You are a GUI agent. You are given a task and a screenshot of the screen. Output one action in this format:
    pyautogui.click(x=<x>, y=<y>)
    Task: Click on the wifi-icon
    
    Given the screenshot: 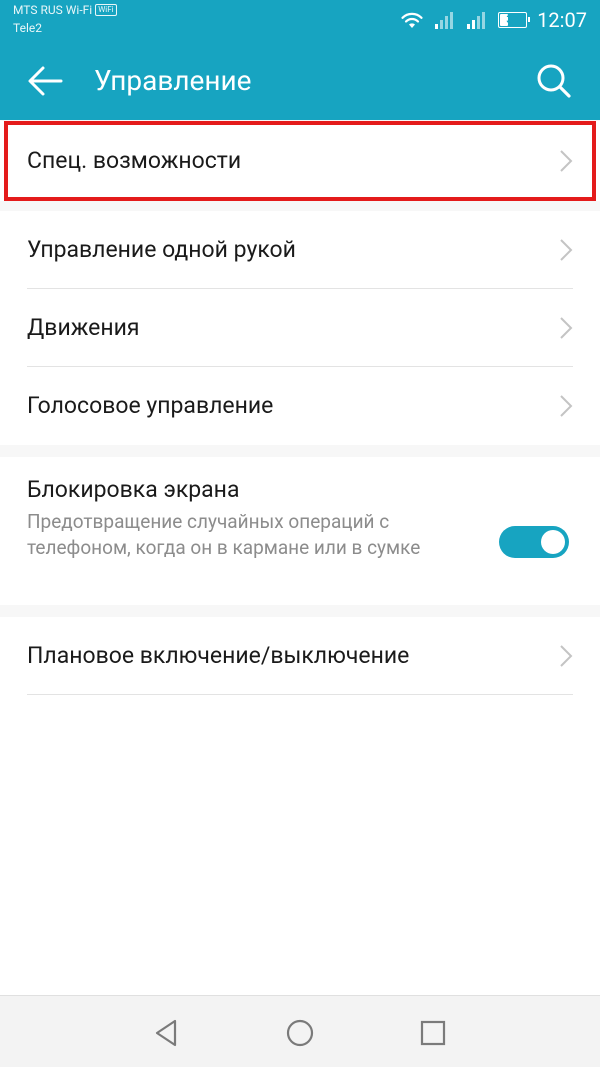 What is the action you would take?
    pyautogui.click(x=412, y=20)
    